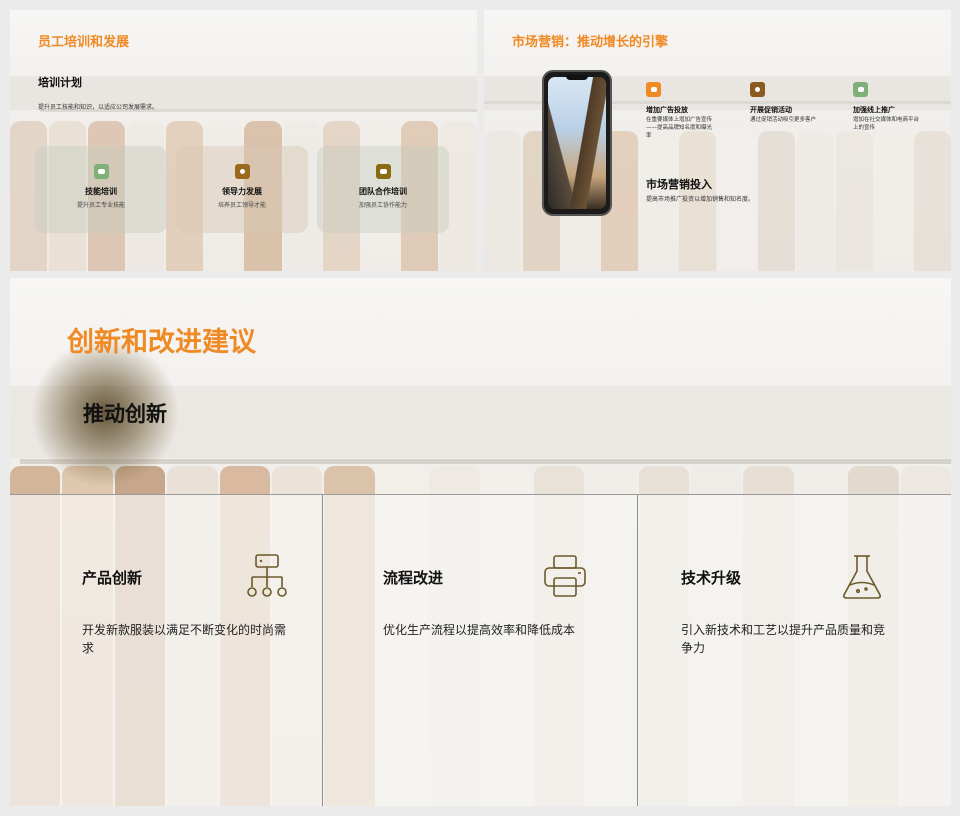 Image resolution: width=960 pixels, height=816 pixels. What do you see at coordinates (479, 650) in the screenshot?
I see `column-process-improvement: 流程改进 优化生产流程以提高效率和降低成本` at bounding box center [479, 650].